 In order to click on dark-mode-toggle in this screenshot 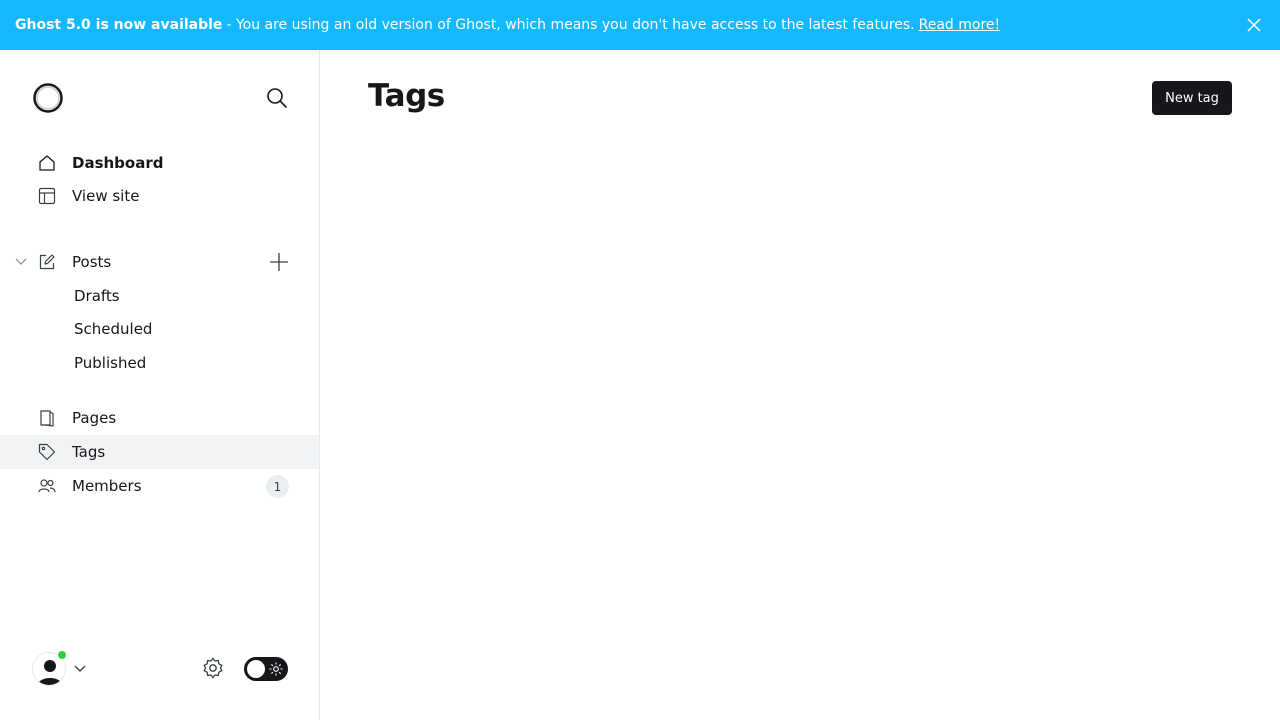, I will do `click(266, 669)`.